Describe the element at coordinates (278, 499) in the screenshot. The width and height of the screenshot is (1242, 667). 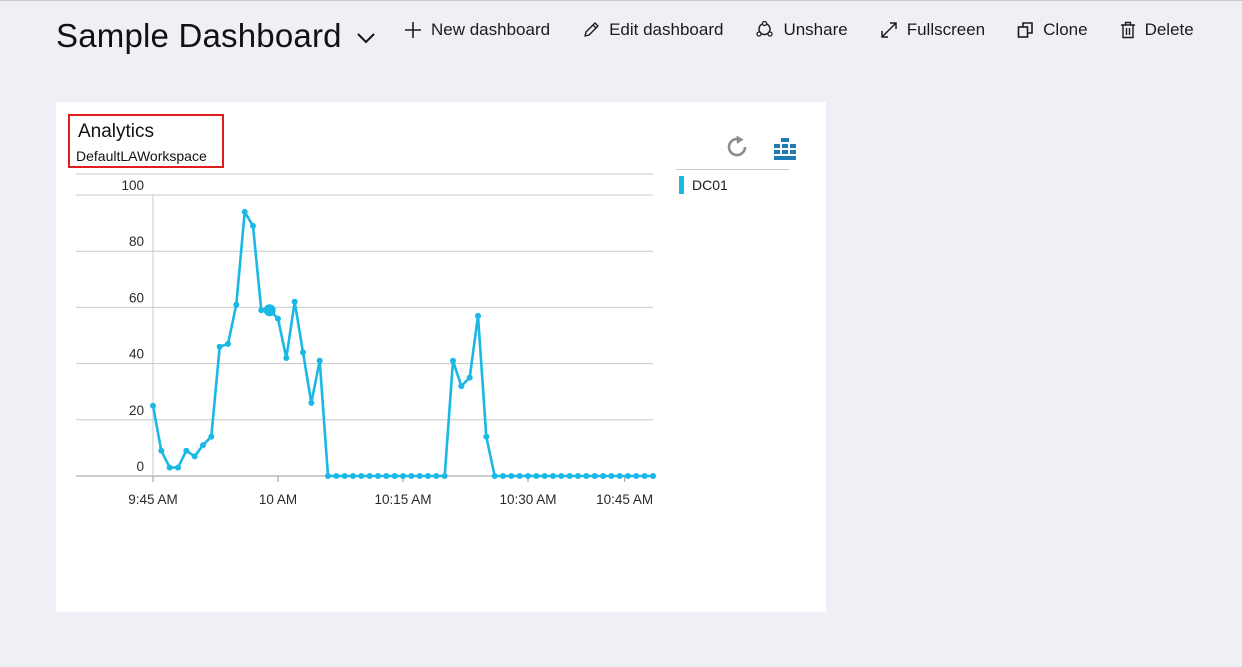
I see `x-tick-label: 10 AM` at that location.